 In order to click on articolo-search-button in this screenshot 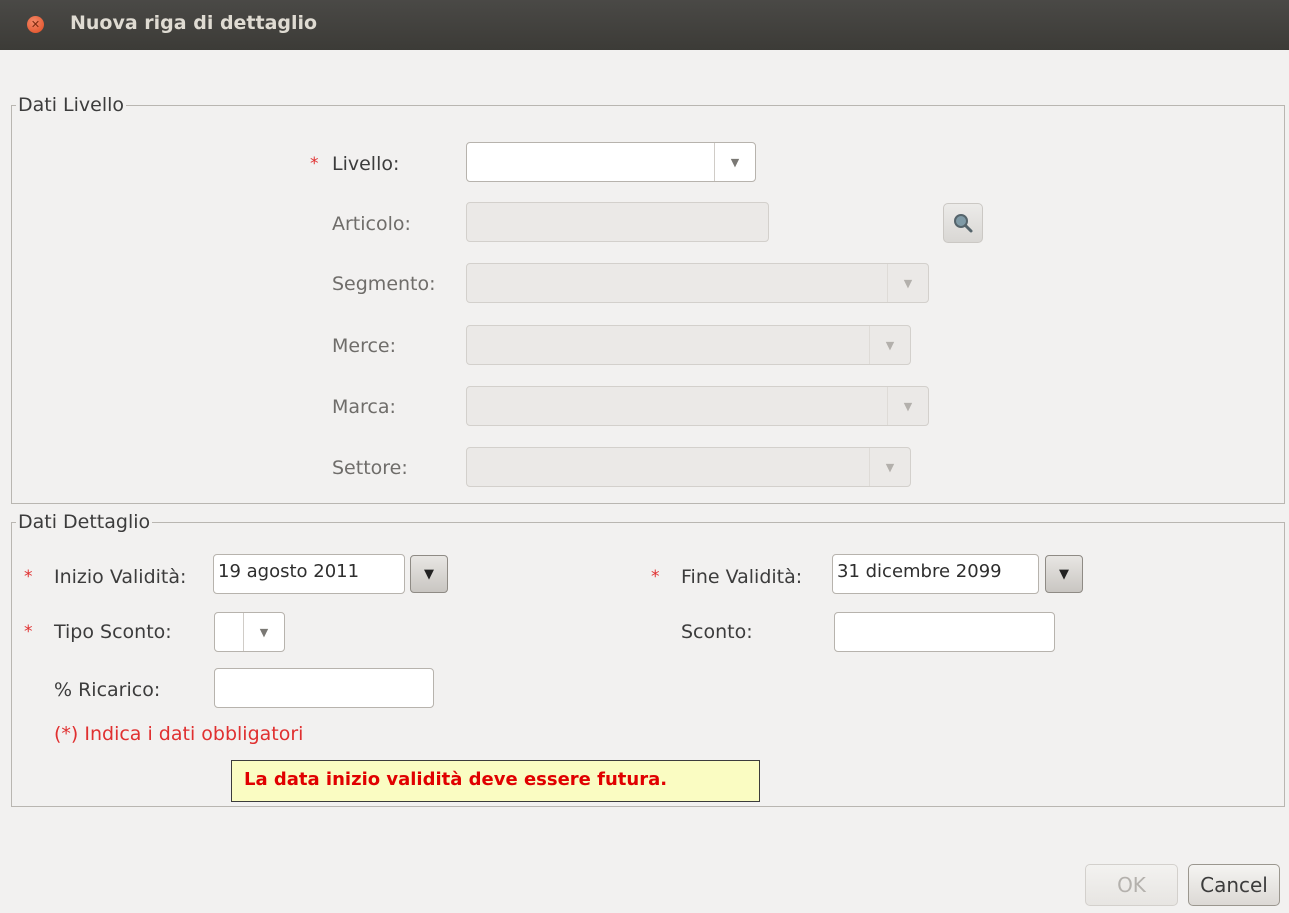, I will do `click(963, 223)`.